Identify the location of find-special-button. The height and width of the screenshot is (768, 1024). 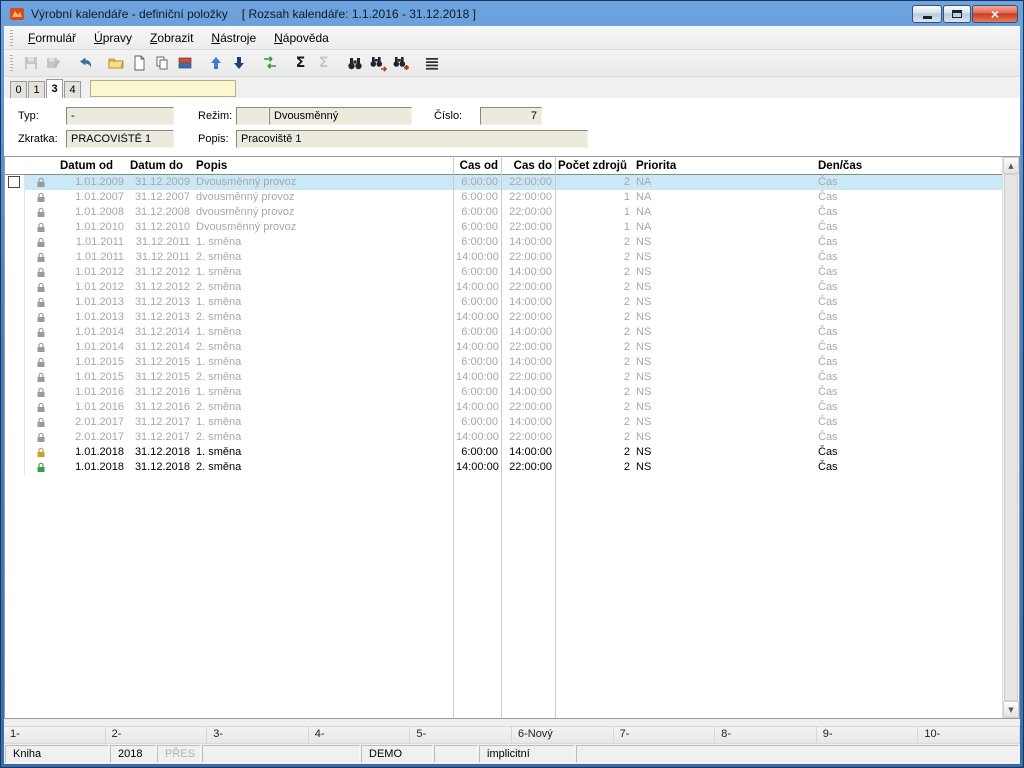
(400, 63).